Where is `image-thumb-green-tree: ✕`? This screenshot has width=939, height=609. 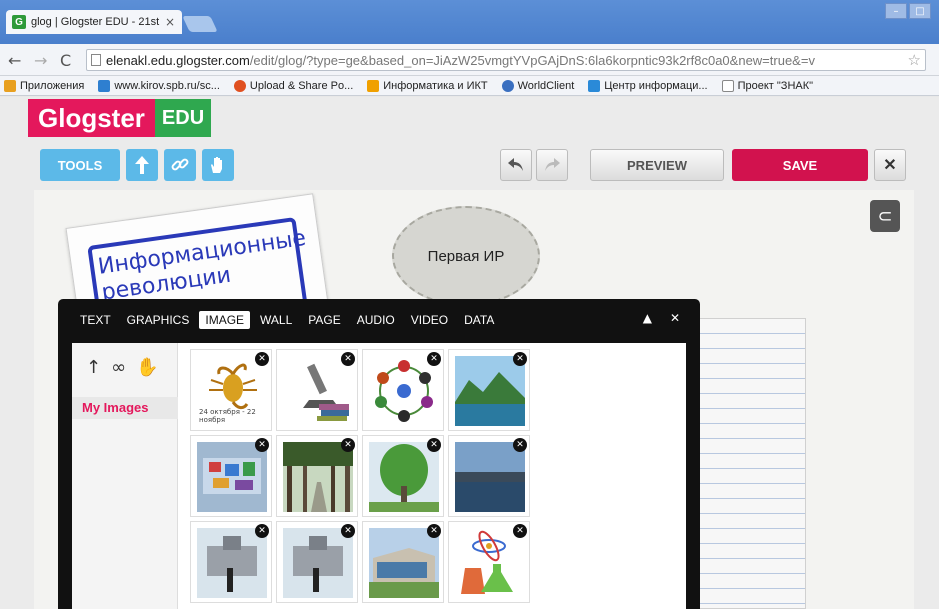 image-thumb-green-tree: ✕ is located at coordinates (403, 476).